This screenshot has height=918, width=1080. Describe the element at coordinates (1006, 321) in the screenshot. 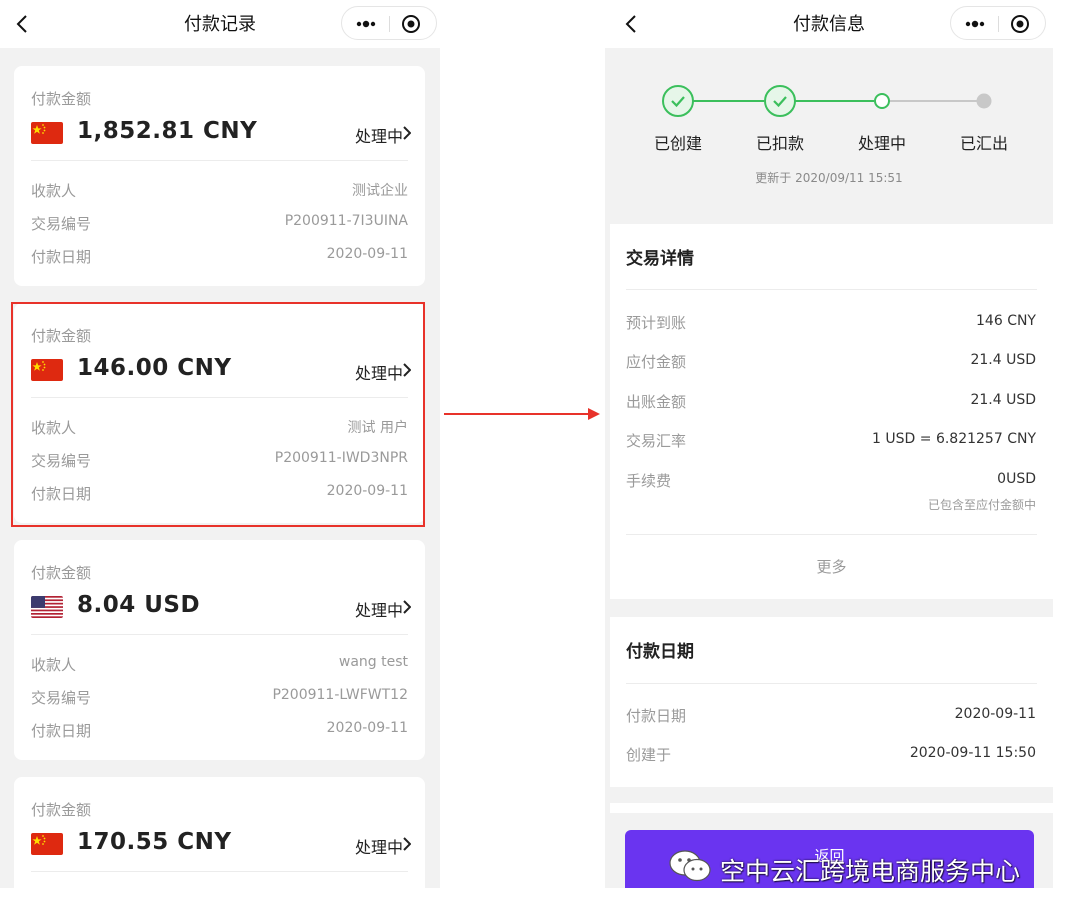

I see `detail-value: 146 CNY` at that location.